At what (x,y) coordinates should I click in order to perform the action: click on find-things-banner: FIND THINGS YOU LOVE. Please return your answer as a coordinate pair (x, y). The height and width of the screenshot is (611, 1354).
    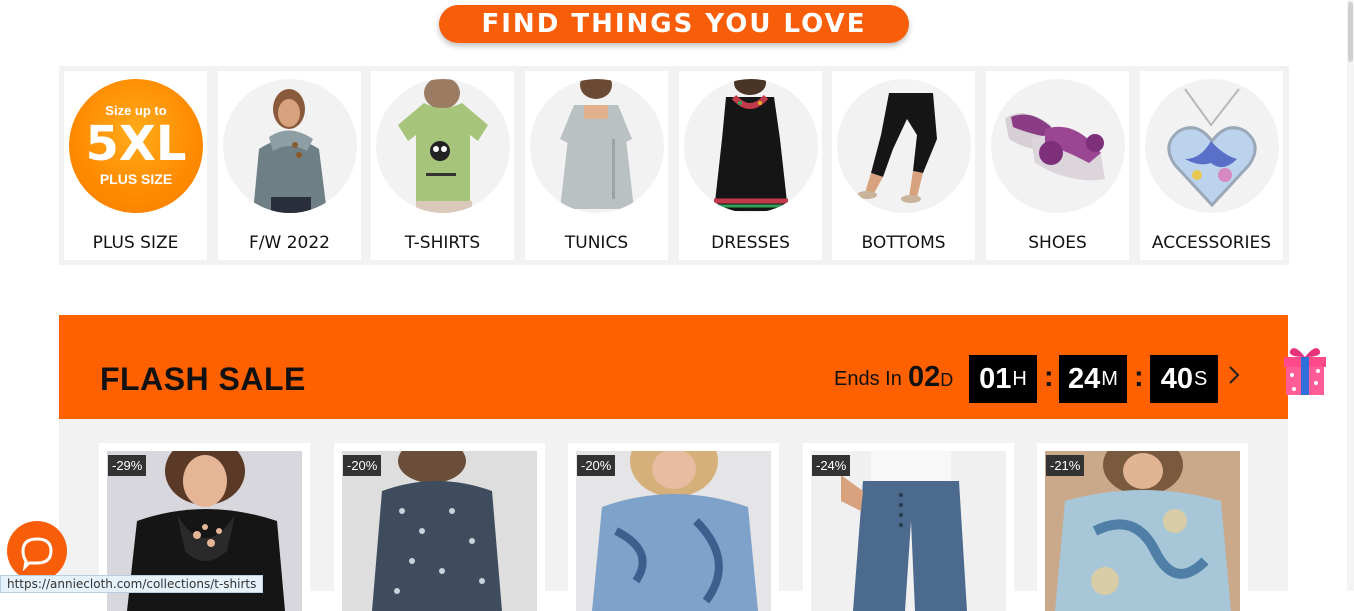
    Looking at the image, I should click on (674, 24).